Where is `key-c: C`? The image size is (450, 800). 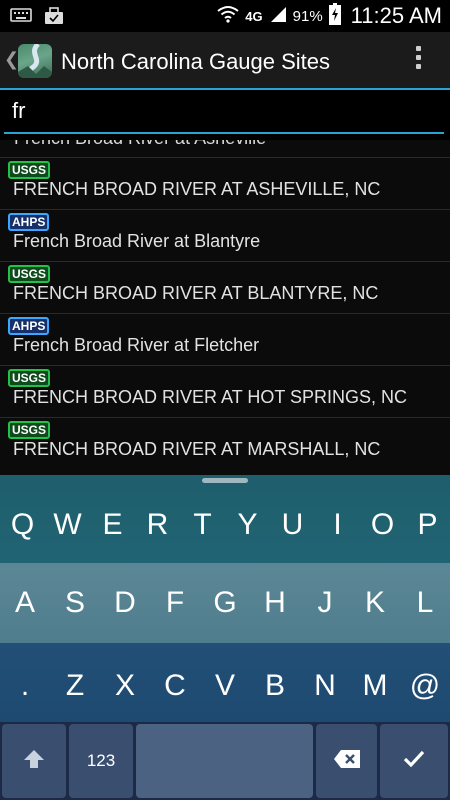 key-c: C is located at coordinates (175, 682).